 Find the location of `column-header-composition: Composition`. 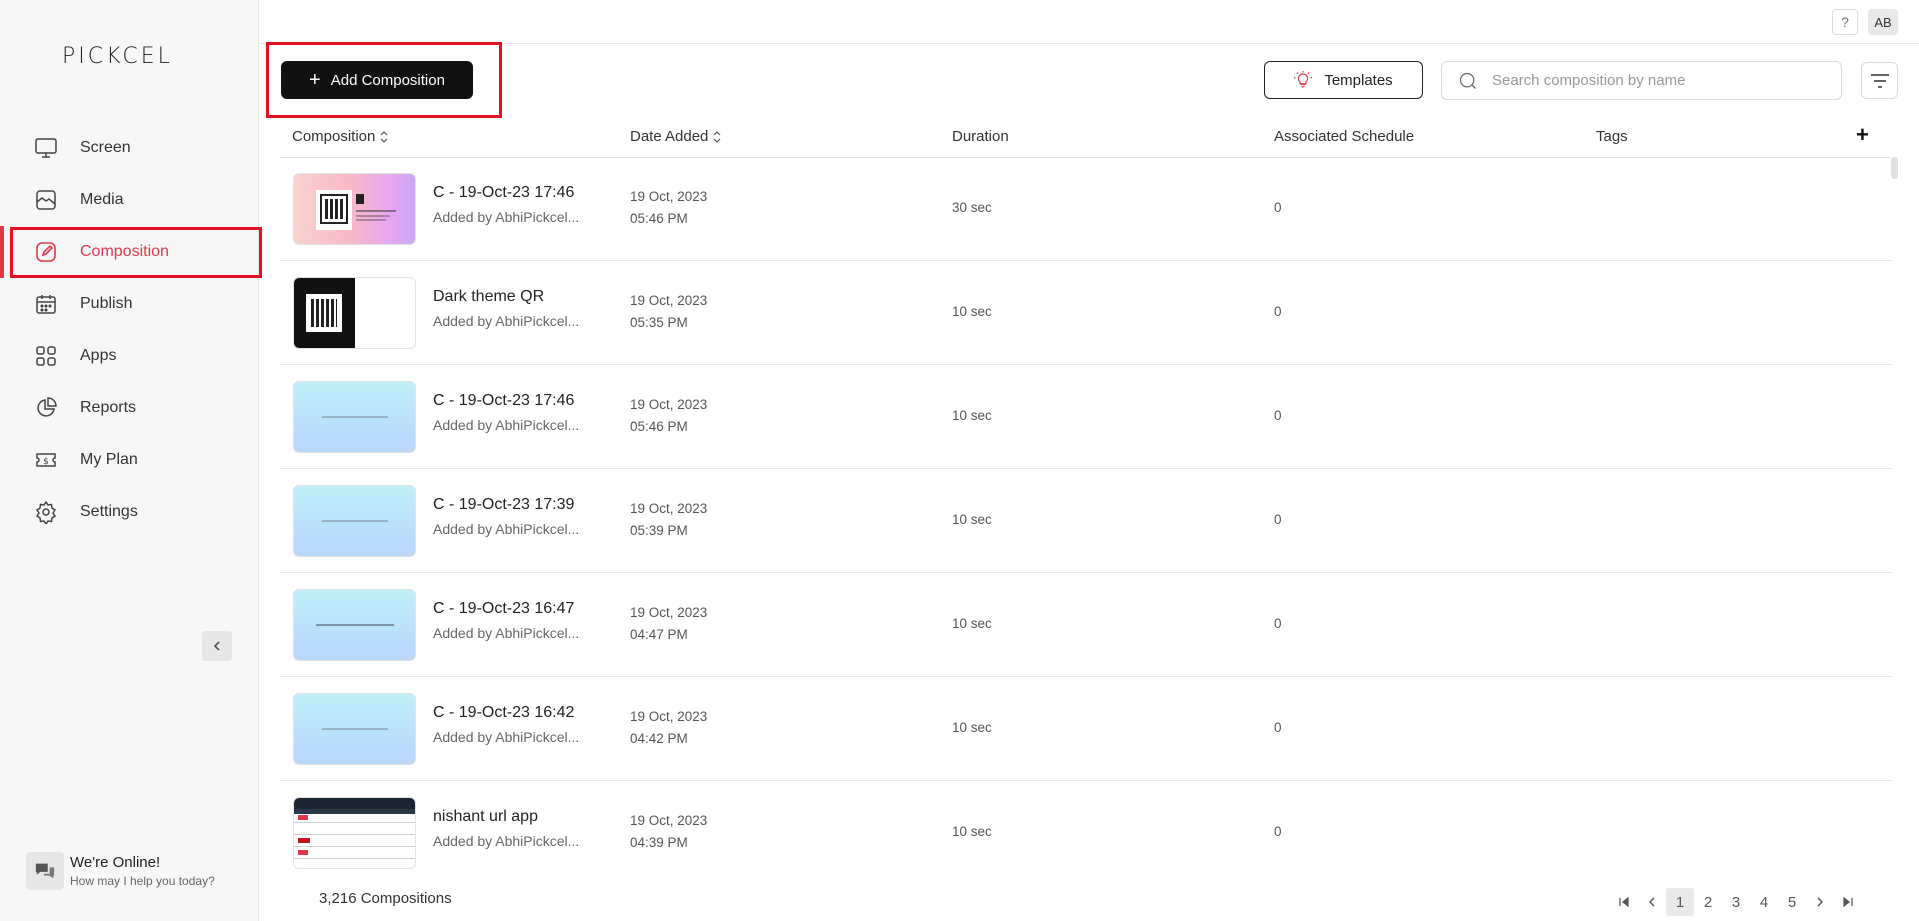

column-header-composition: Composition is located at coordinates (340, 136).